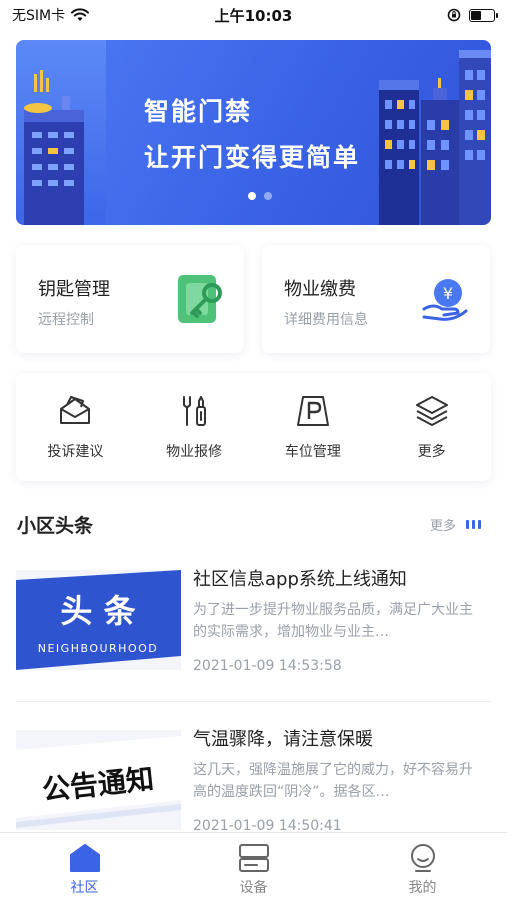 Image resolution: width=507 pixels, height=900 pixels. Describe the element at coordinates (39, 16) in the screenshot. I see `carrier-label: 无SIM卡` at that location.